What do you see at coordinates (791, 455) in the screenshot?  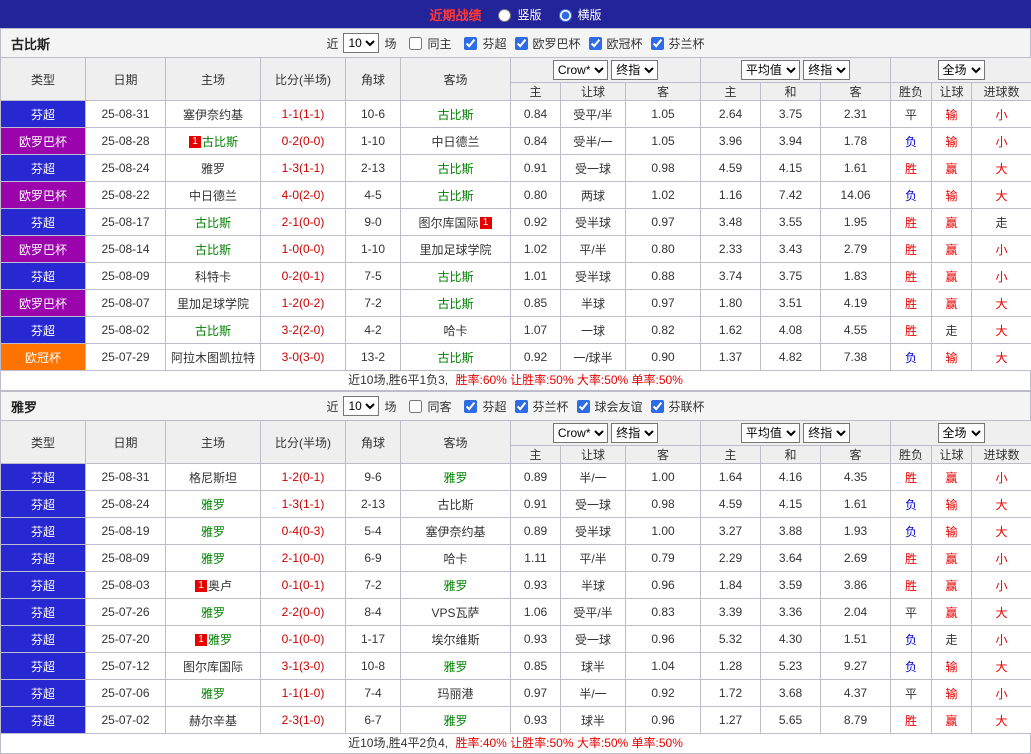 I see `col-avg-draw: 和` at bounding box center [791, 455].